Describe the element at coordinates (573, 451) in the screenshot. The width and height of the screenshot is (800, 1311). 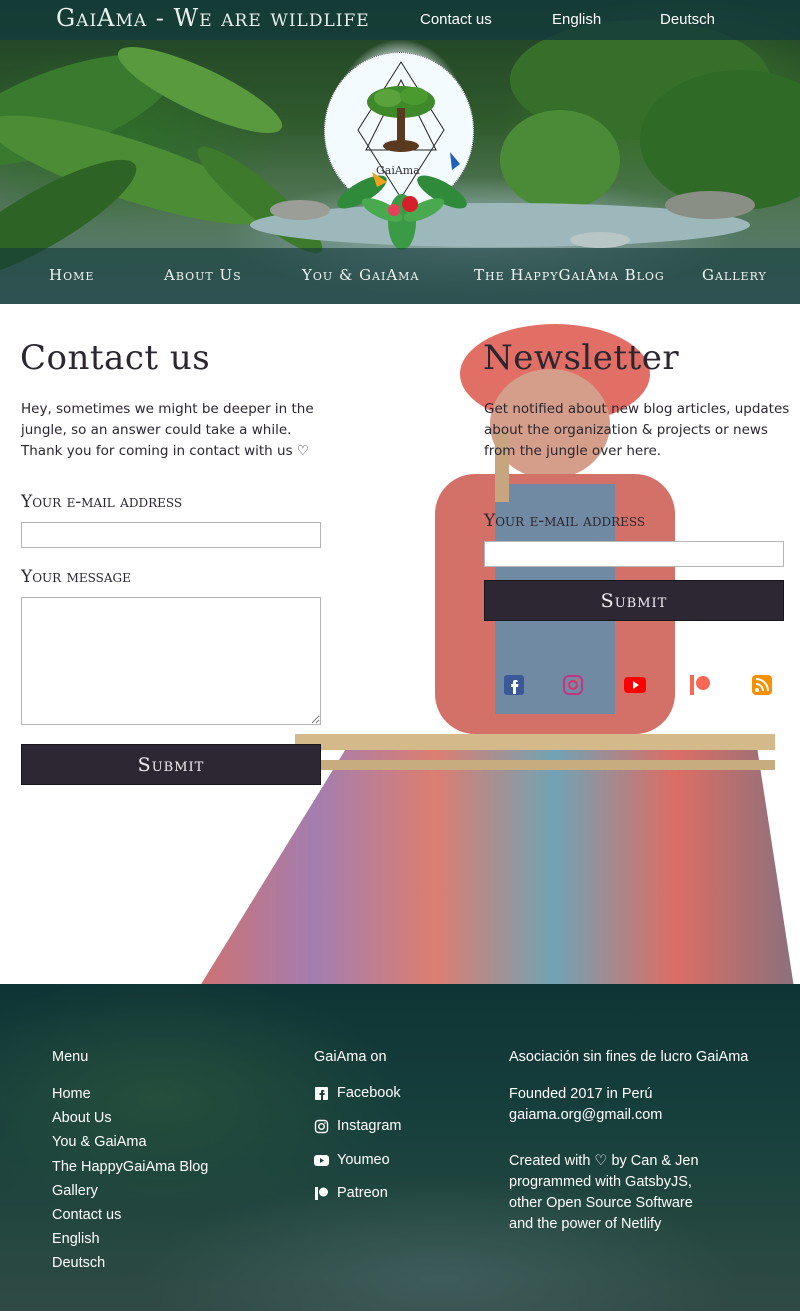
I see `newsletter-intro-line-3: from the jungle over here.` at that location.